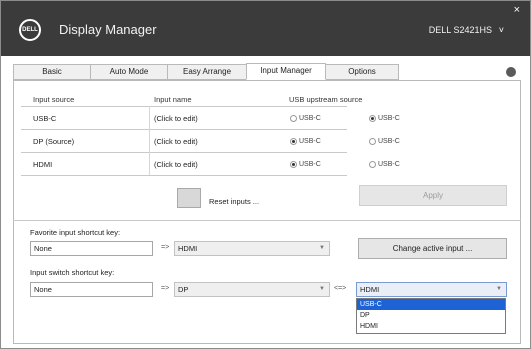  Describe the element at coordinates (91, 289) in the screenshot. I see `switch-key-field: None` at that location.